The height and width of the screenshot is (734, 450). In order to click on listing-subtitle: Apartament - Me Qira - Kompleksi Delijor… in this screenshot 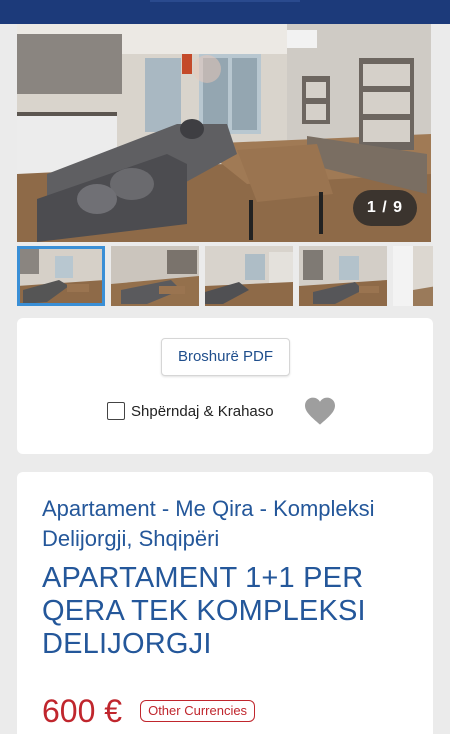, I will do `click(227, 524)`.